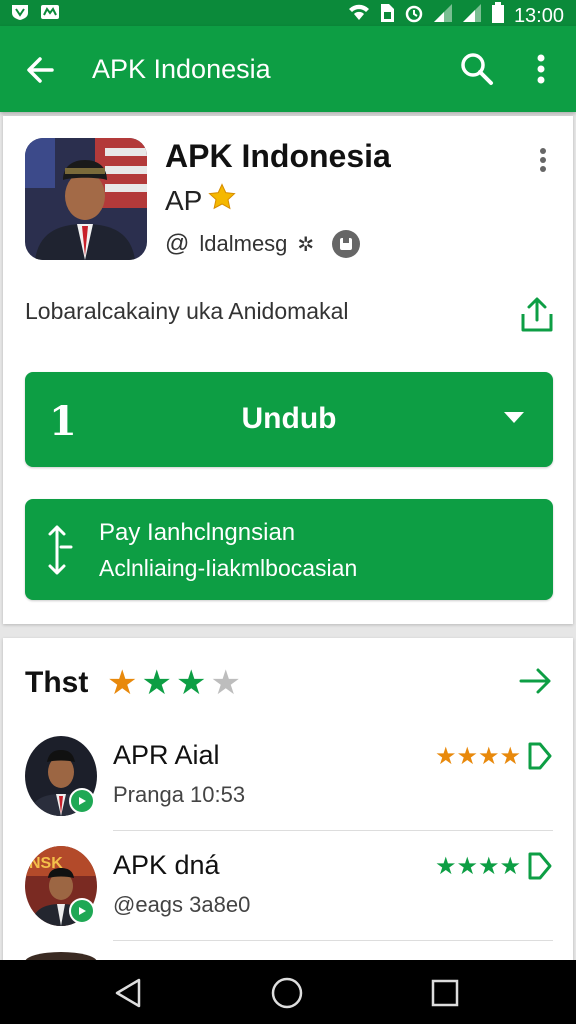  I want to click on mail-notification-icon, so click(50, 12).